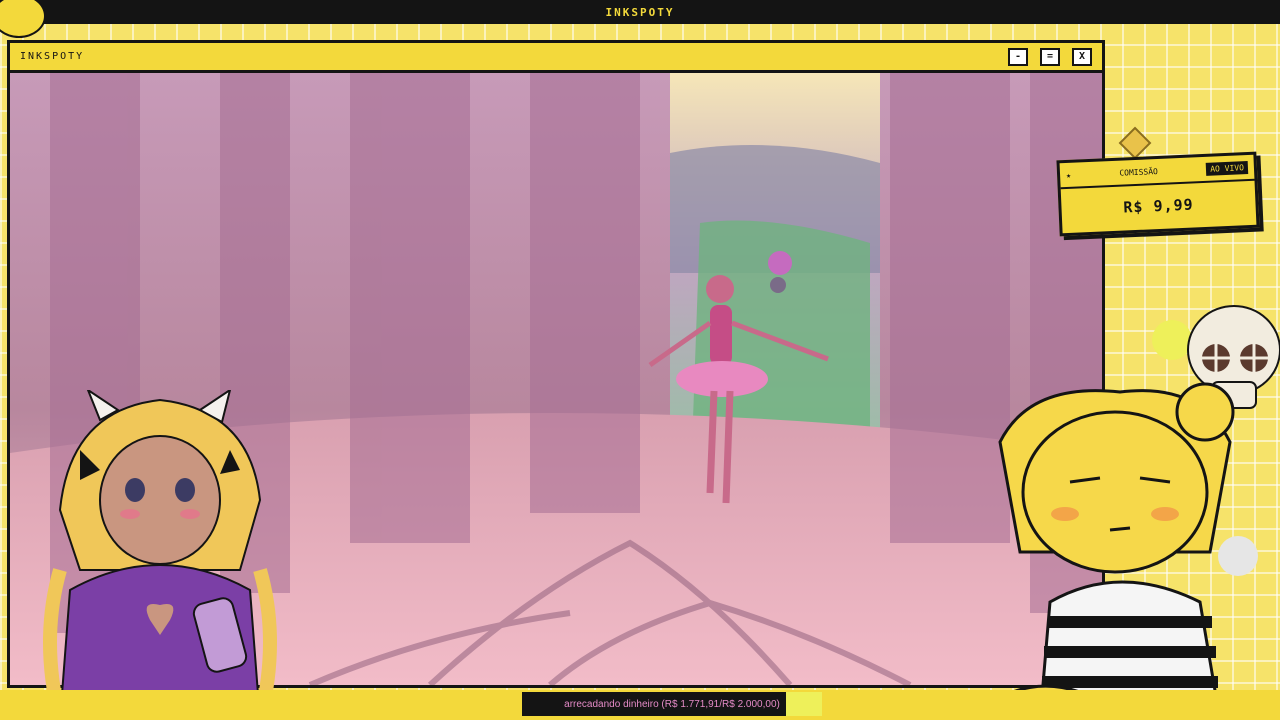 The width and height of the screenshot is (1280, 720). I want to click on right-avatar-illustration, so click(1101, 551).